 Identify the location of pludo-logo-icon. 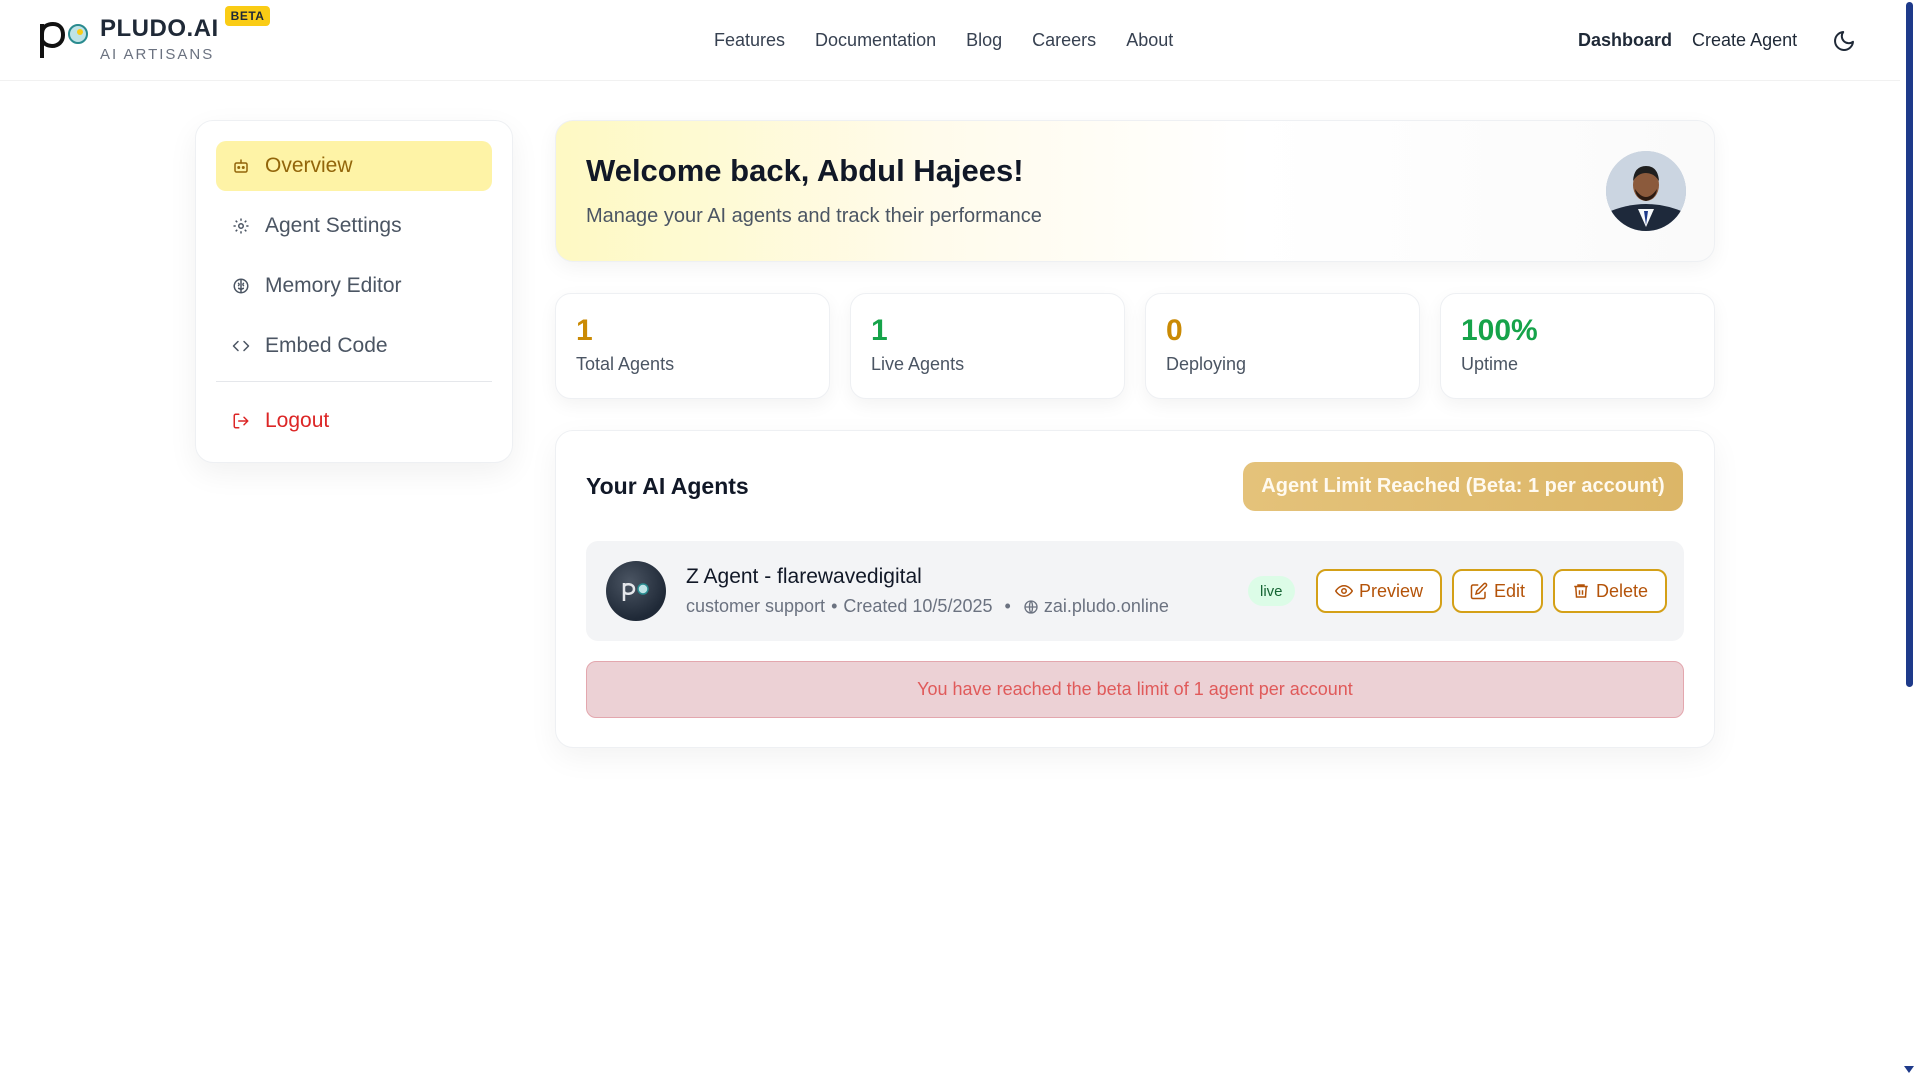
(66, 38).